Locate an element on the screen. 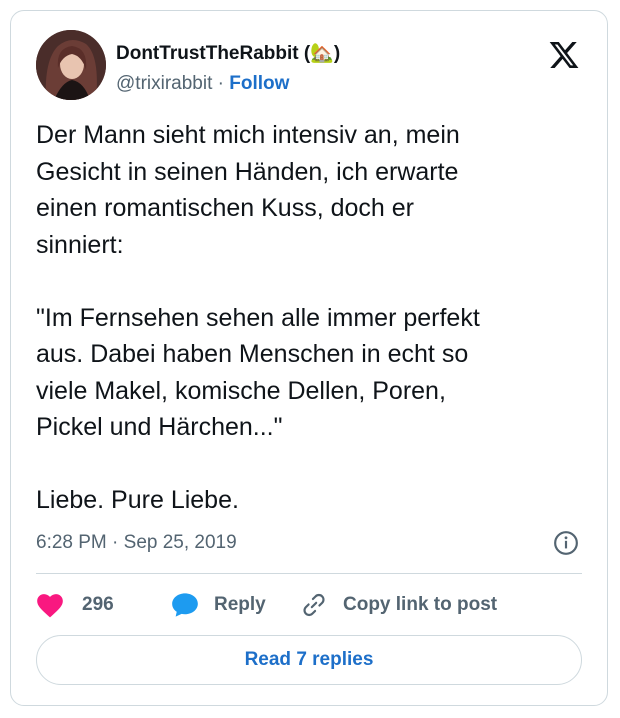 This screenshot has width=620, height=718. read-replies-label: Read 7 replies is located at coordinates (309, 659).